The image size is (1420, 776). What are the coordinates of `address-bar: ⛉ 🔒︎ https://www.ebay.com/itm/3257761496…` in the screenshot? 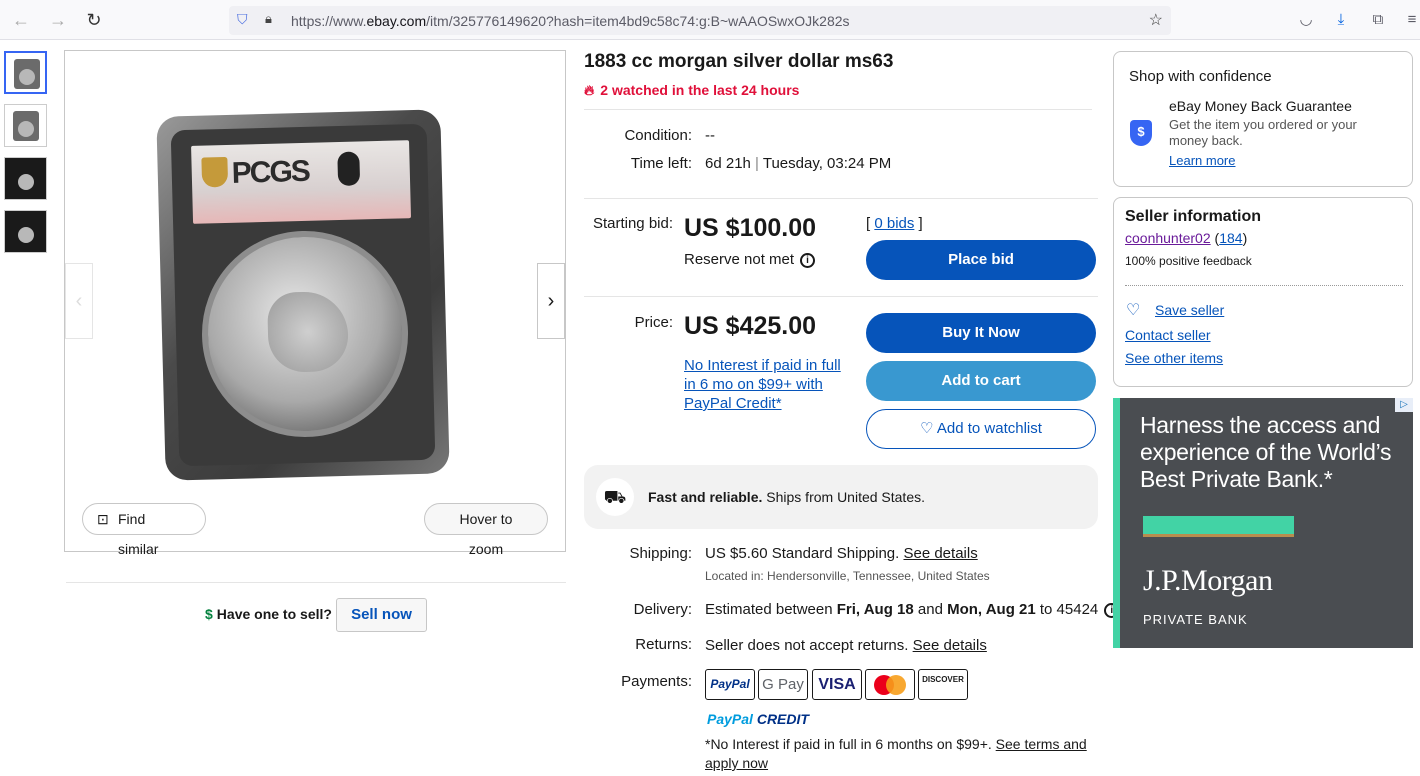 It's located at (700, 20).